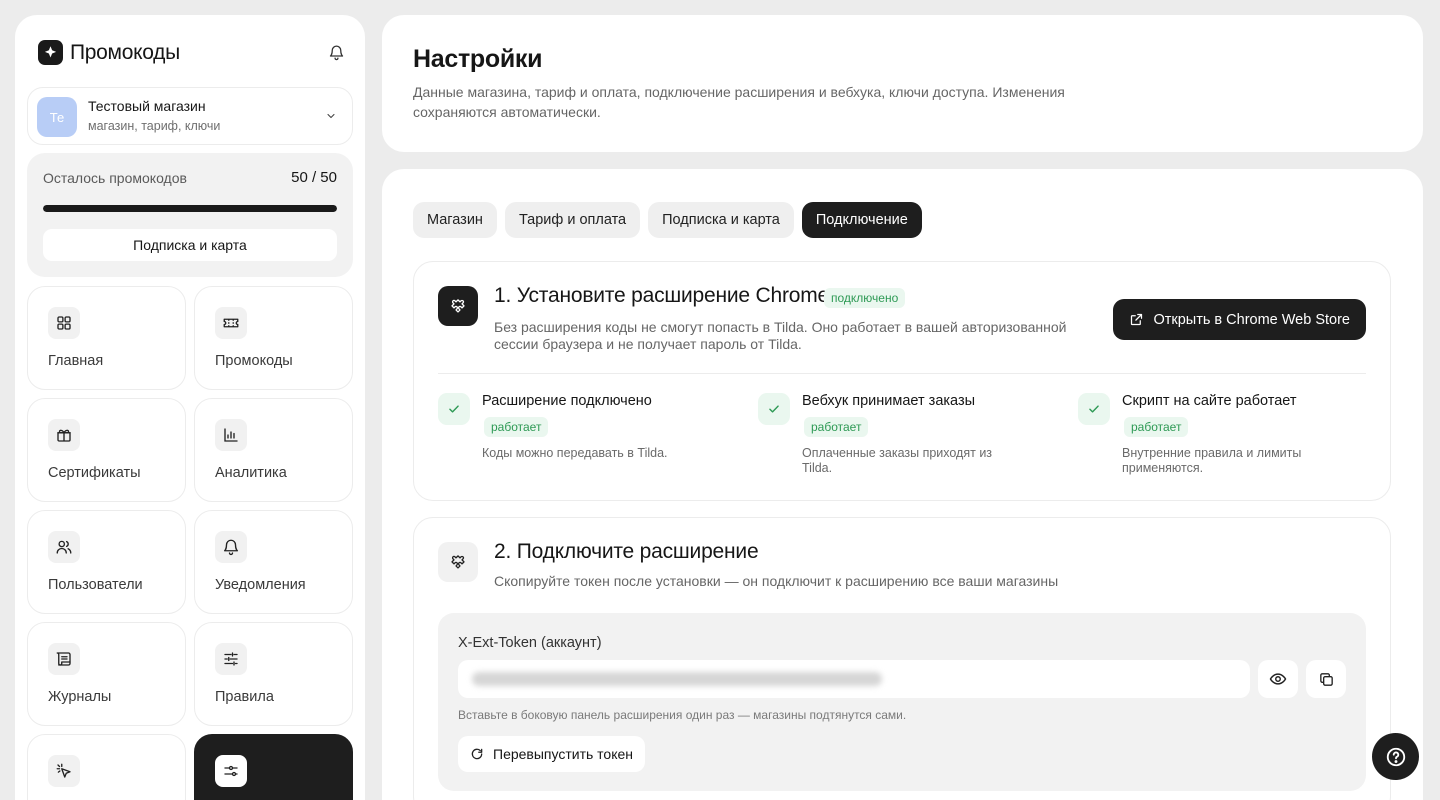  Describe the element at coordinates (106, 674) in the screenshot. I see `nav-tile-logs: Журналы` at that location.